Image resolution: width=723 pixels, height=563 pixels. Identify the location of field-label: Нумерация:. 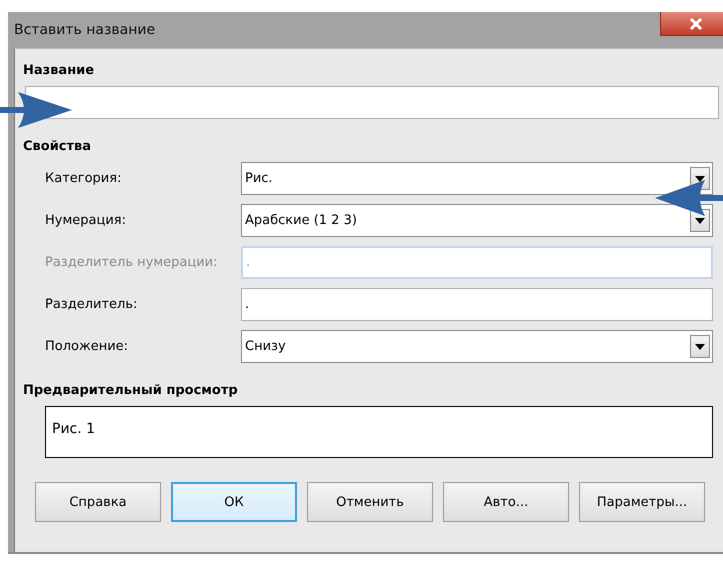
(86, 220).